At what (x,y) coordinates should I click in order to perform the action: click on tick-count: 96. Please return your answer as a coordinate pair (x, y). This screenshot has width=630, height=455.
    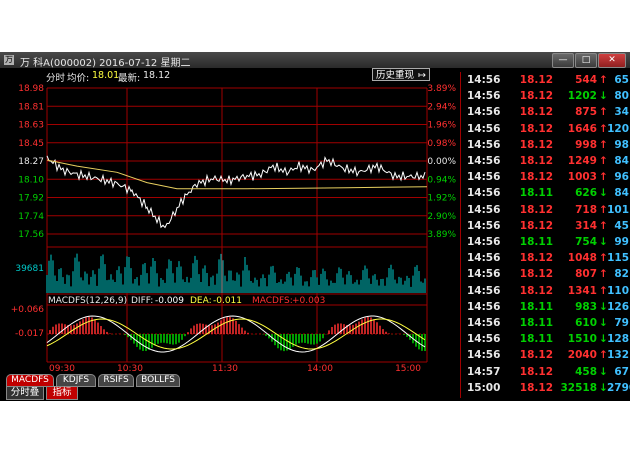
    Looking at the image, I should click on (621, 177).